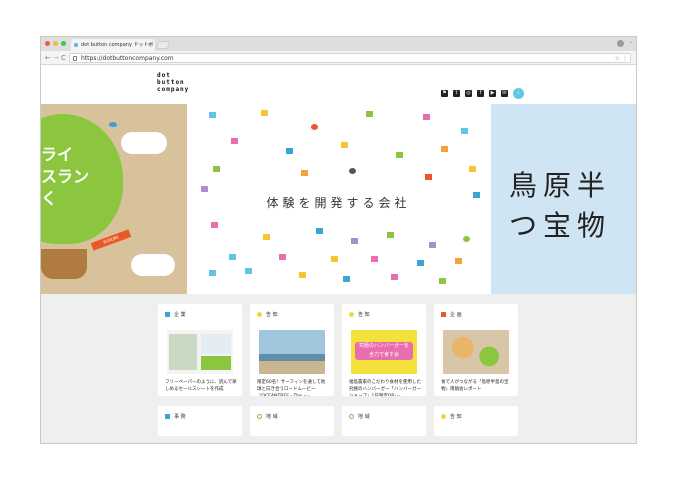 The height and width of the screenshot is (480, 680). What do you see at coordinates (492, 93) in the screenshot?
I see `youtube-icon: ▶` at bounding box center [492, 93].